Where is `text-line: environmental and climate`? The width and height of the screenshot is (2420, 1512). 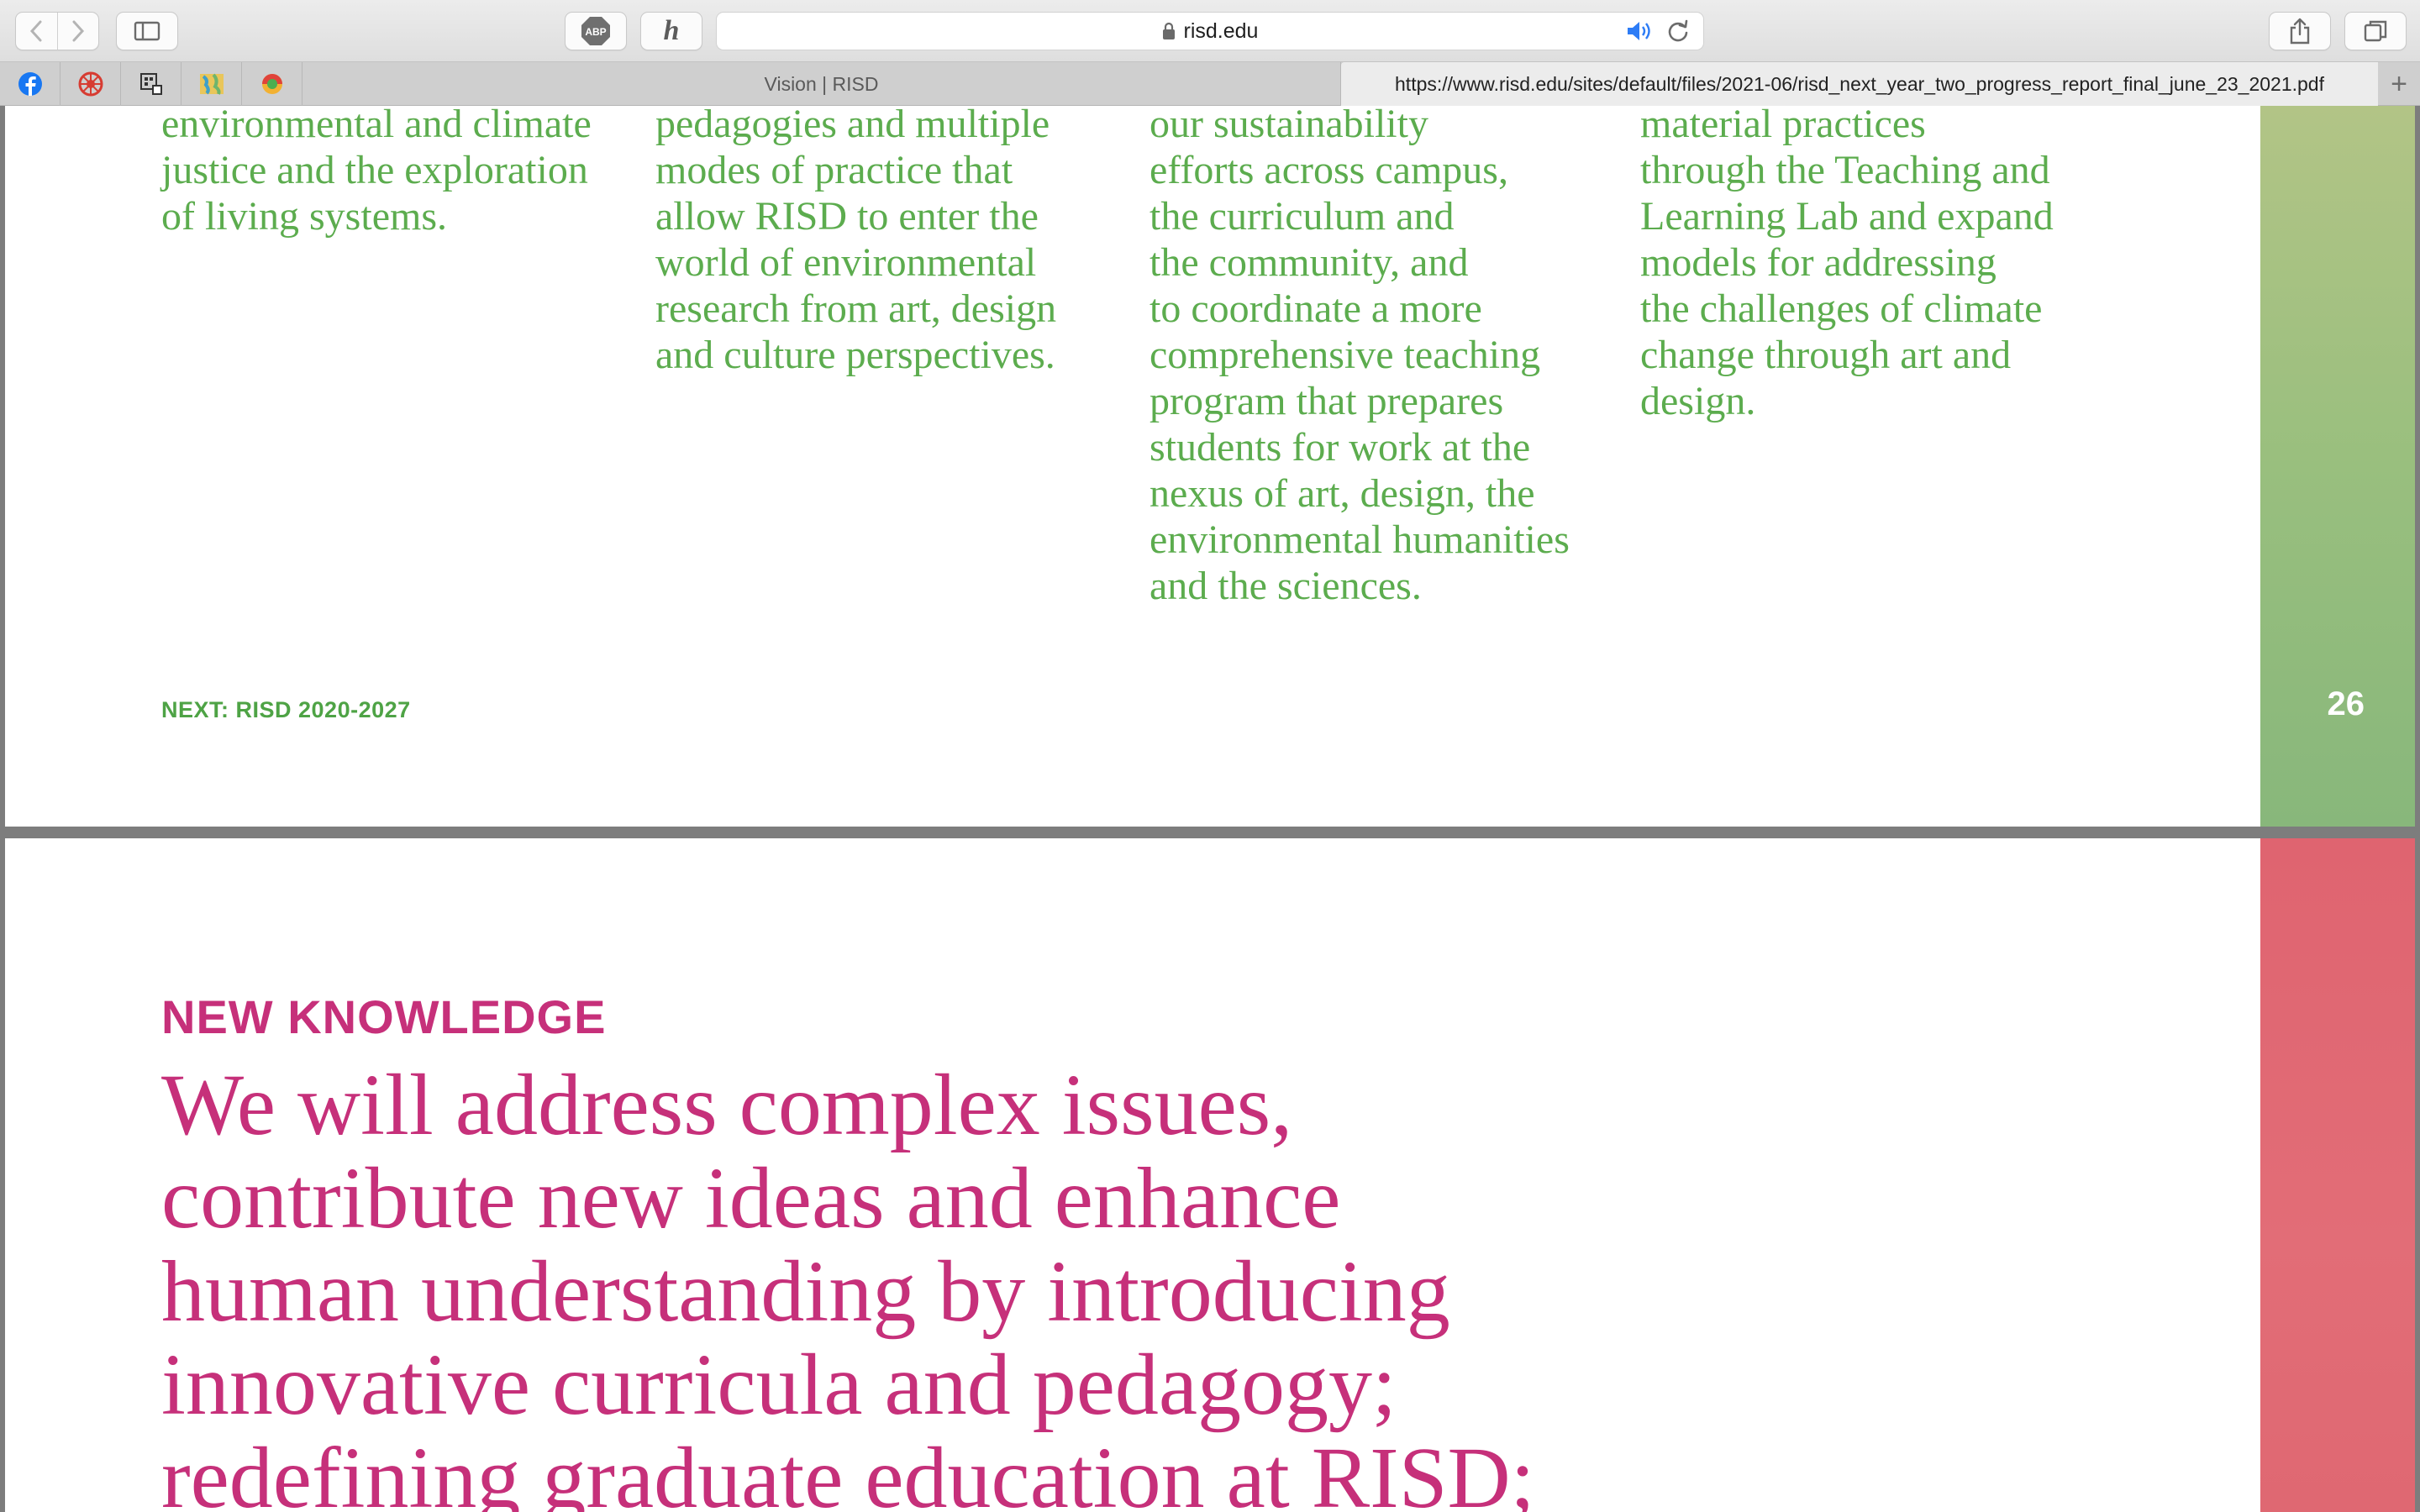
text-line: environmental and climate is located at coordinates (376, 126).